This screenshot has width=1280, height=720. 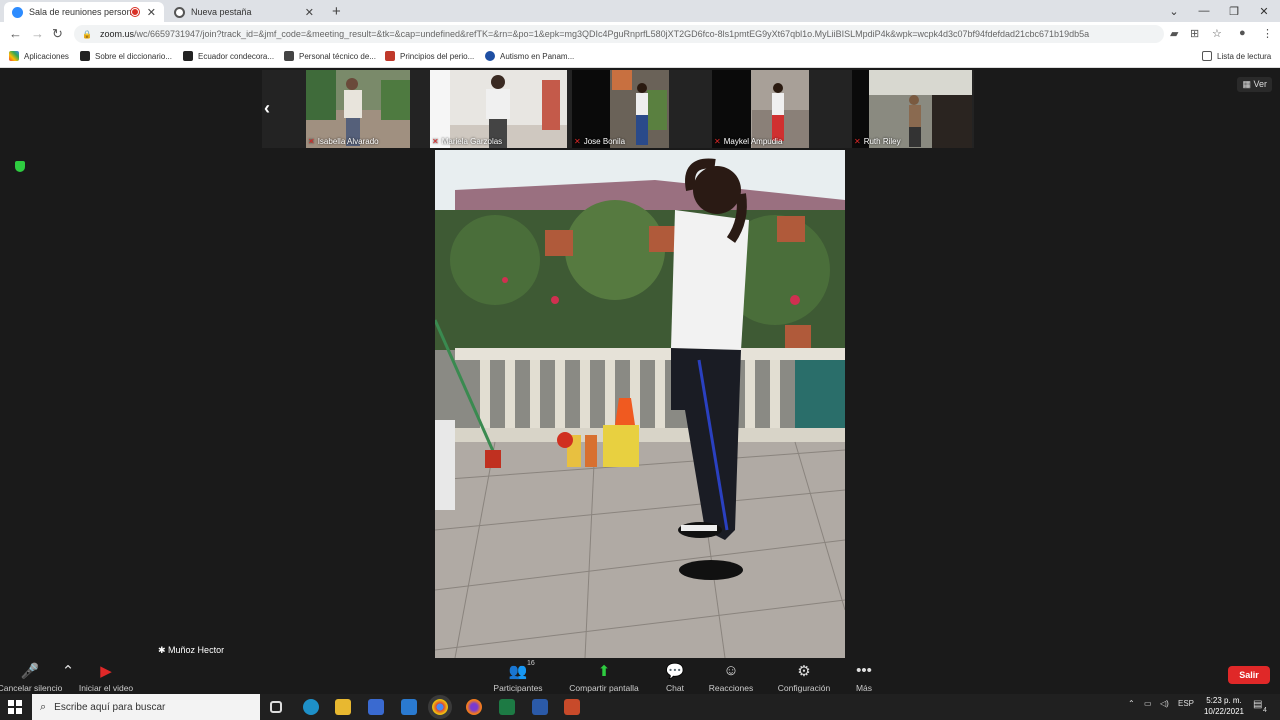 What do you see at coordinates (1234, 11) in the screenshot?
I see `maximize-button: ❐` at bounding box center [1234, 11].